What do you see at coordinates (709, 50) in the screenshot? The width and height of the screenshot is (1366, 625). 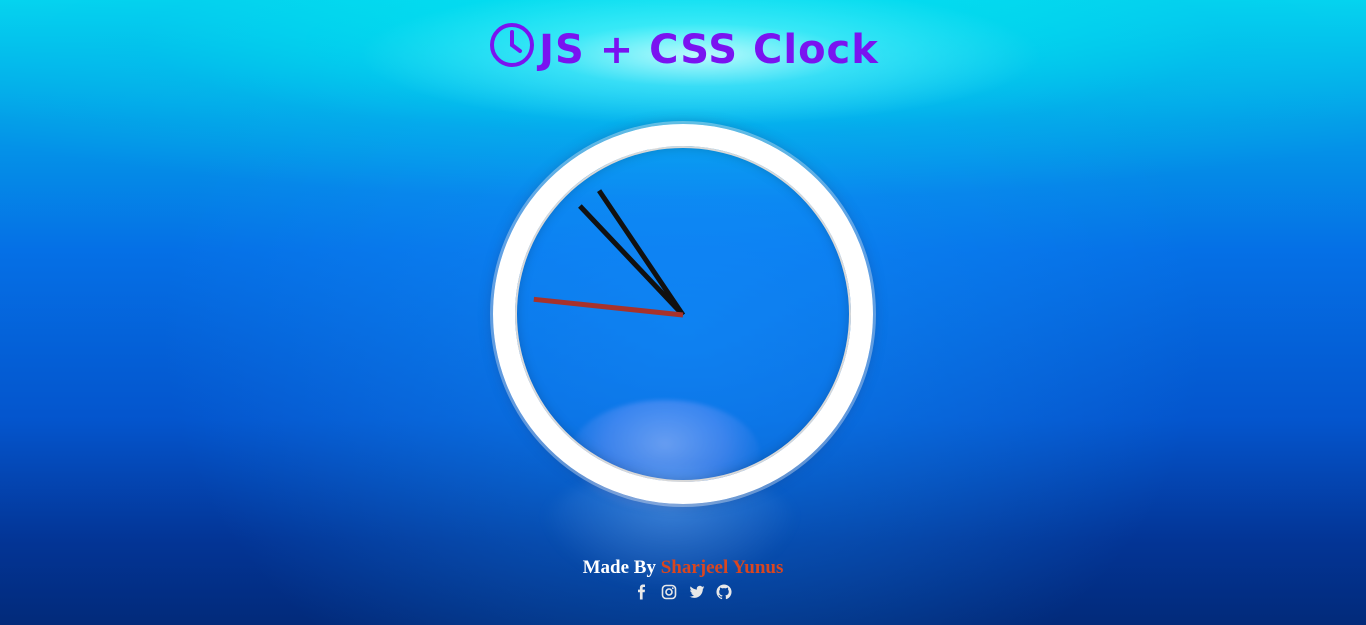 I see `page-title-text: JS + CSS Clock` at bounding box center [709, 50].